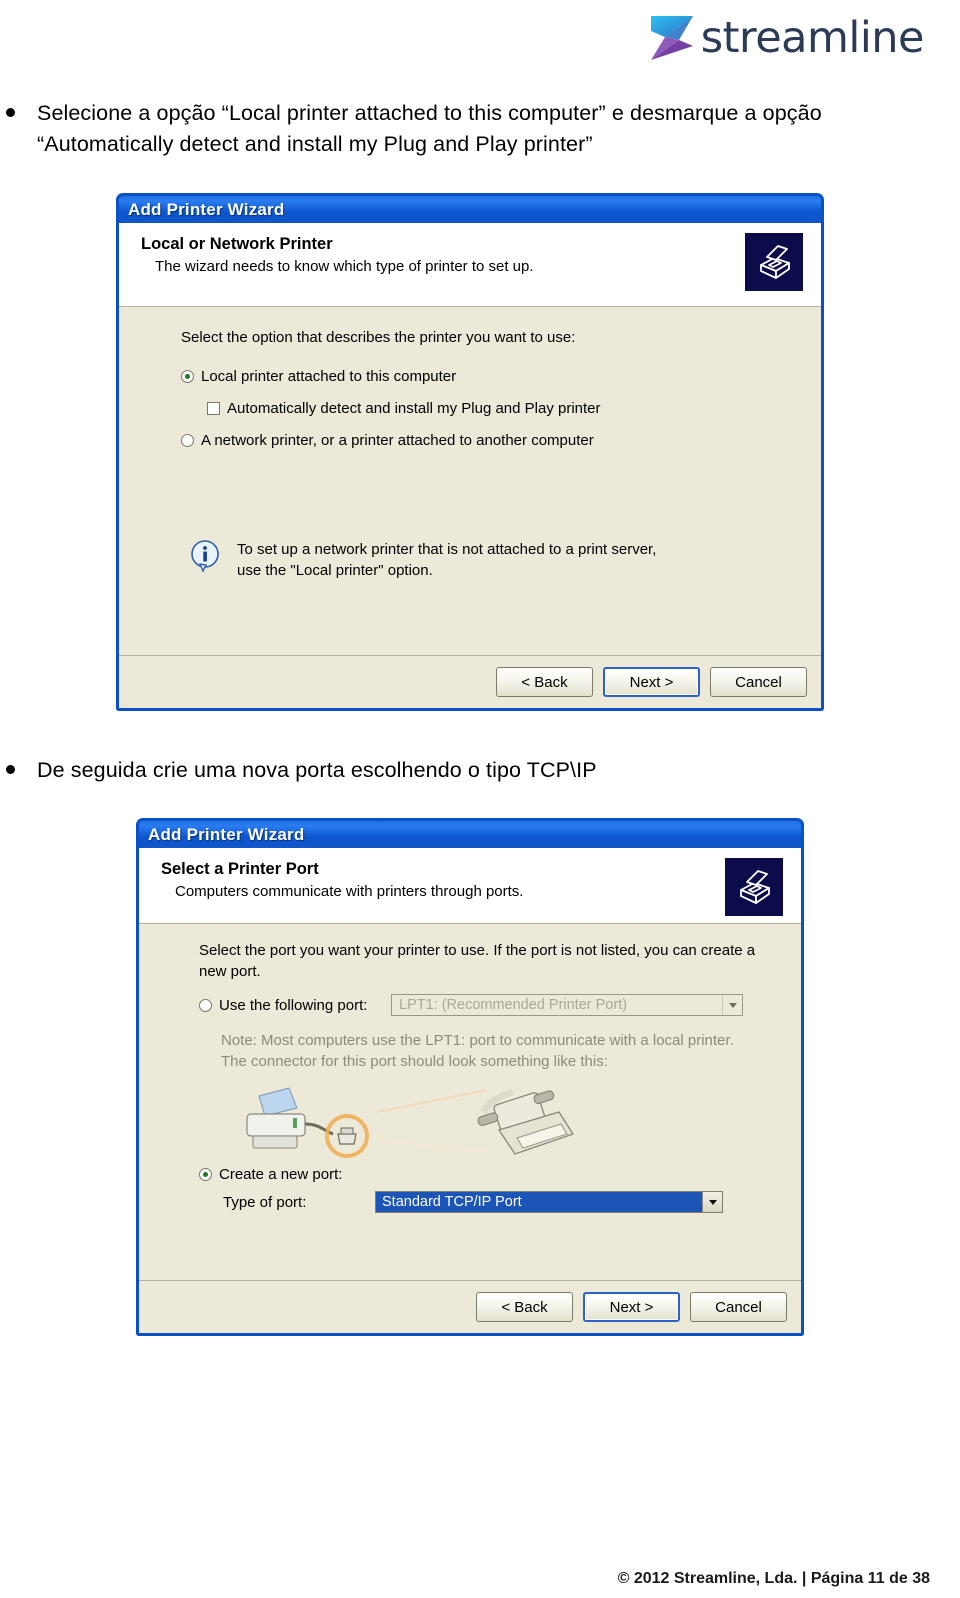 Image resolution: width=960 pixels, height=1598 pixels. Describe the element at coordinates (213, 408) in the screenshot. I see `checkbox-auto-detect` at that location.